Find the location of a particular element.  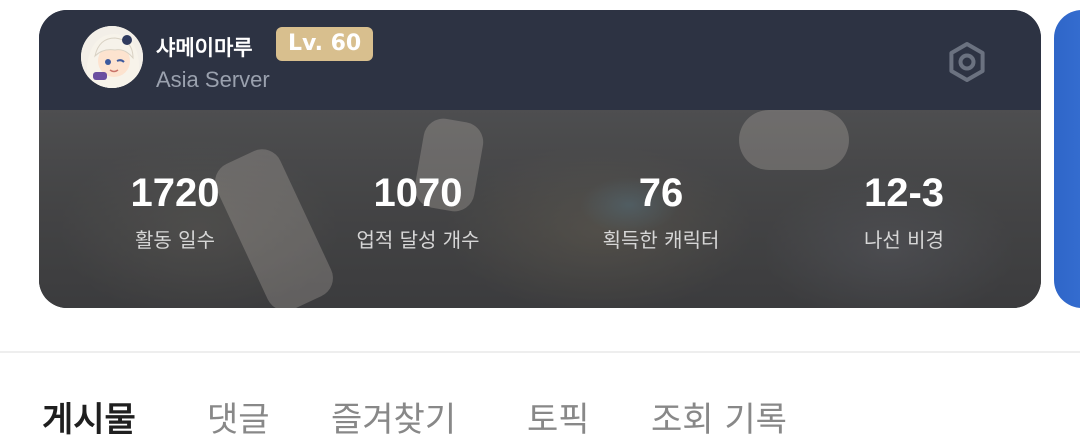

stat-label: 업적 달성 개수 is located at coordinates (418, 240).